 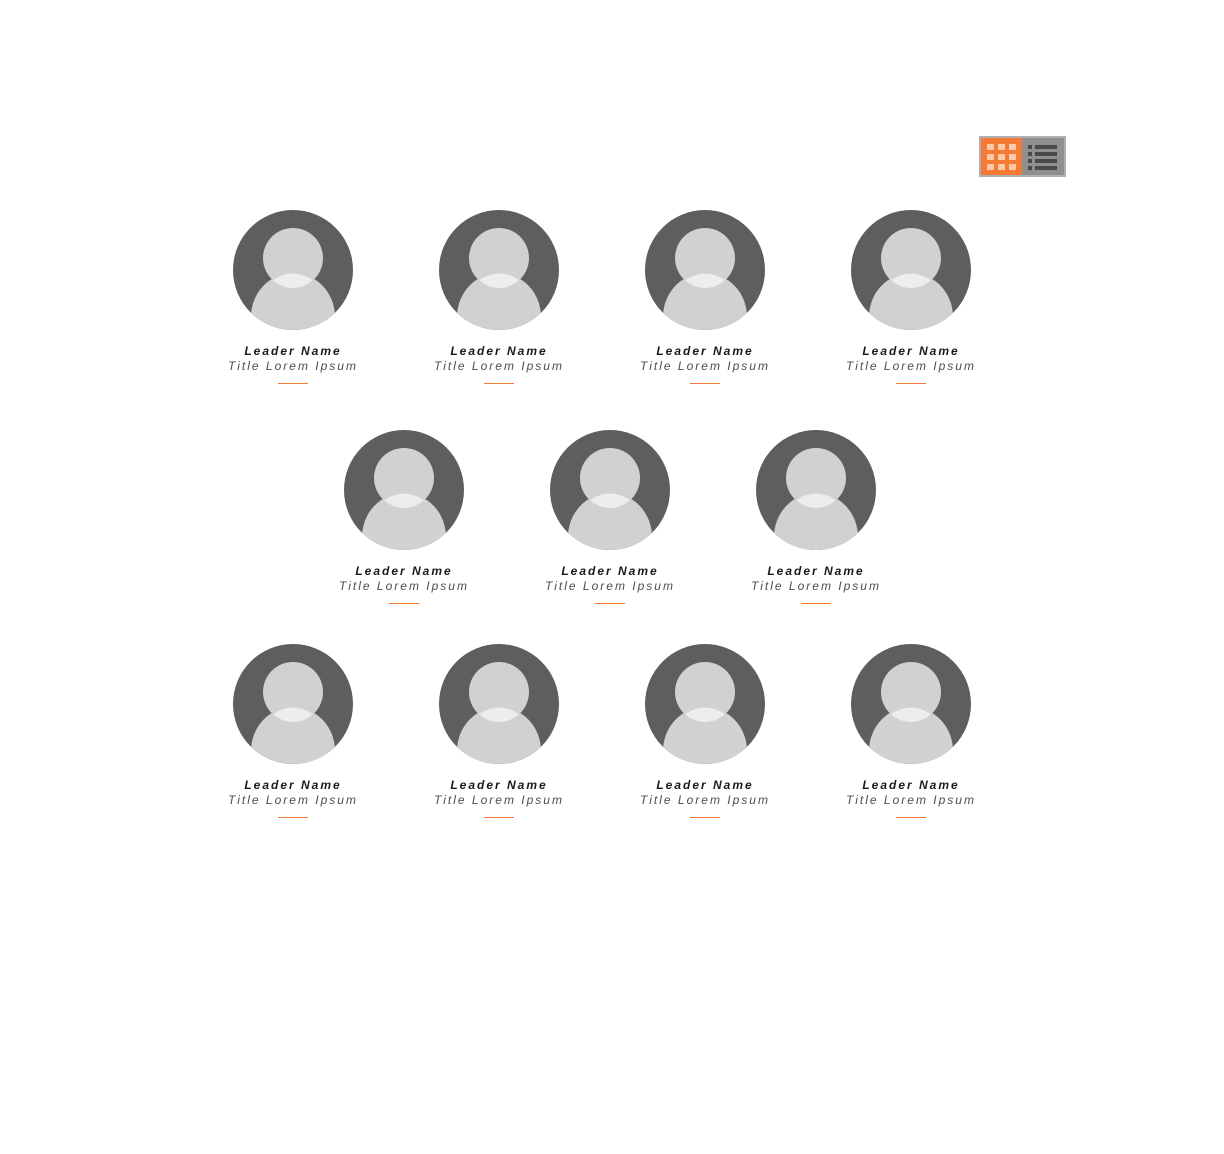 I want to click on leader-card-7: Leader Name Title Lorem Ipsum, so click(x=816, y=516).